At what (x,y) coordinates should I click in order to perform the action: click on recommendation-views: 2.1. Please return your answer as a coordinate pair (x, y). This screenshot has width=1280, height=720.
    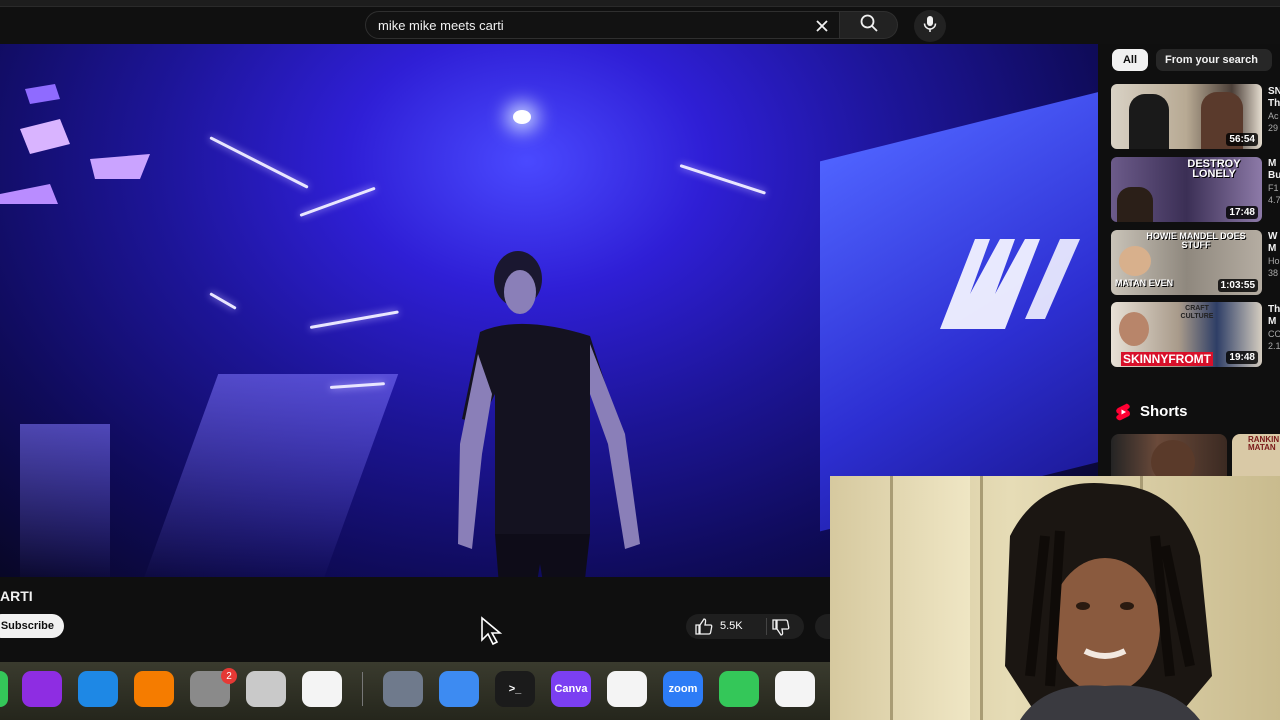
    Looking at the image, I should click on (1274, 346).